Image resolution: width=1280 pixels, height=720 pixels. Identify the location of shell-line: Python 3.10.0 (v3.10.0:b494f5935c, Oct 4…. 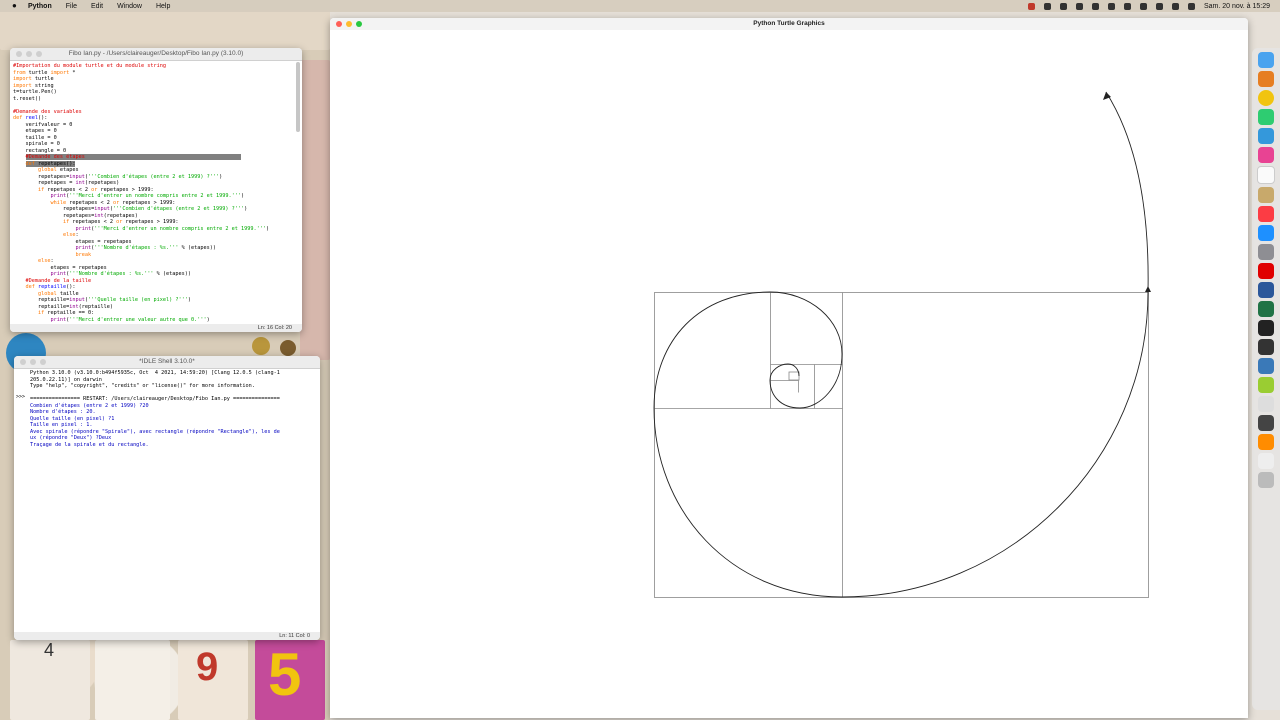
(155, 373).